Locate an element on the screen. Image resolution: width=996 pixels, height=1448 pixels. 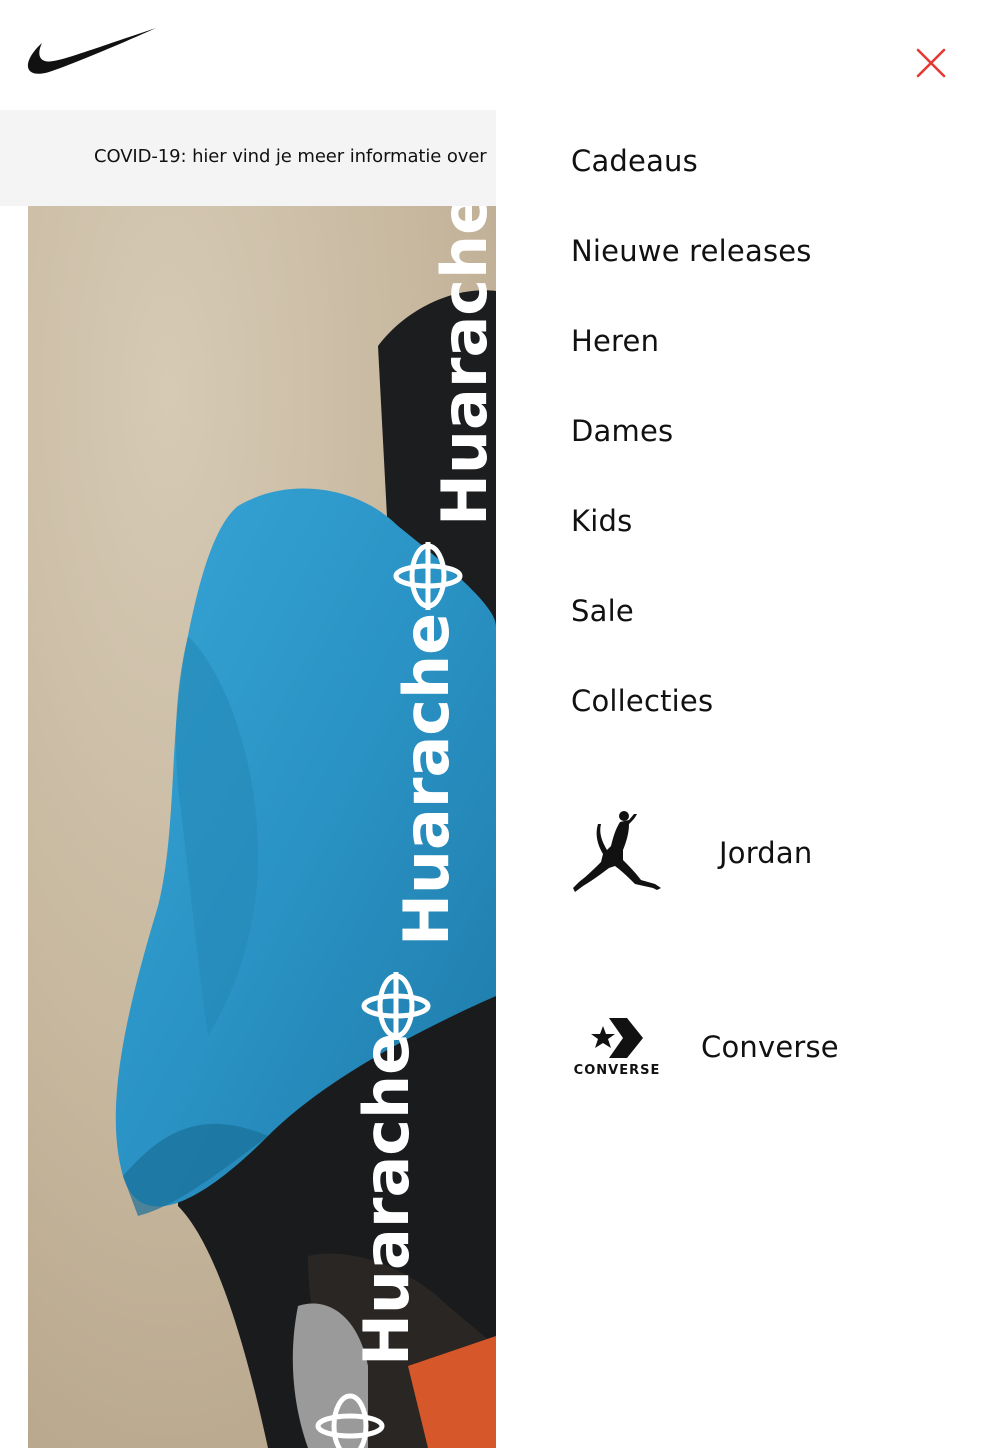
header is located at coordinates (498, 55).